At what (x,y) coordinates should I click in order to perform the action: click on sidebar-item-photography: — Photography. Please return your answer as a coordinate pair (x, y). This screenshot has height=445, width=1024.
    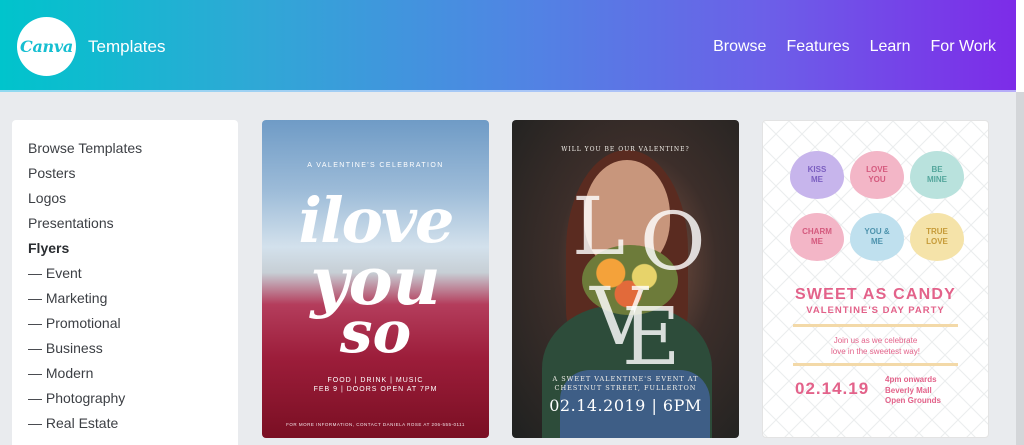
    Looking at the image, I should click on (133, 402).